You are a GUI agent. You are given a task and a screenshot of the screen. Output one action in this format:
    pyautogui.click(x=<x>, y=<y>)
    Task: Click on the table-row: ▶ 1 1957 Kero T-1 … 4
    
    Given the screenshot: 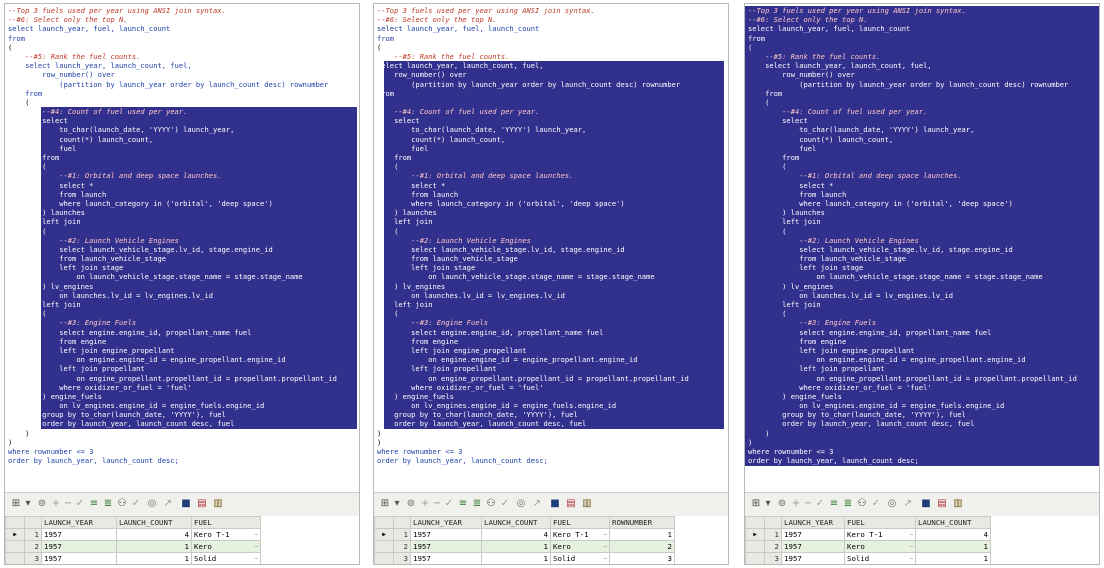 What is the action you would take?
    pyautogui.click(x=868, y=534)
    